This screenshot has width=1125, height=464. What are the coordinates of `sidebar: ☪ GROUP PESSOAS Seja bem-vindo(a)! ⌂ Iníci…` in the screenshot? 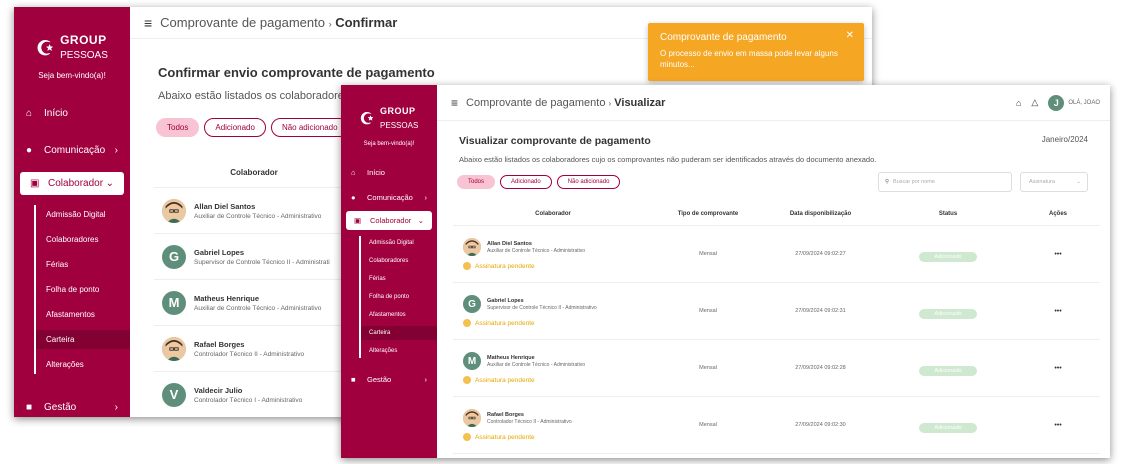 It's located at (72, 212).